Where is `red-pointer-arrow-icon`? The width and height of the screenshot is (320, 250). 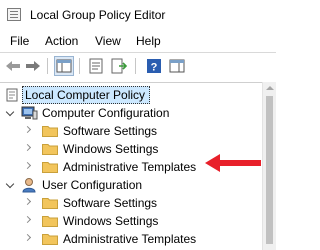 red-pointer-arrow-icon is located at coordinates (233, 163).